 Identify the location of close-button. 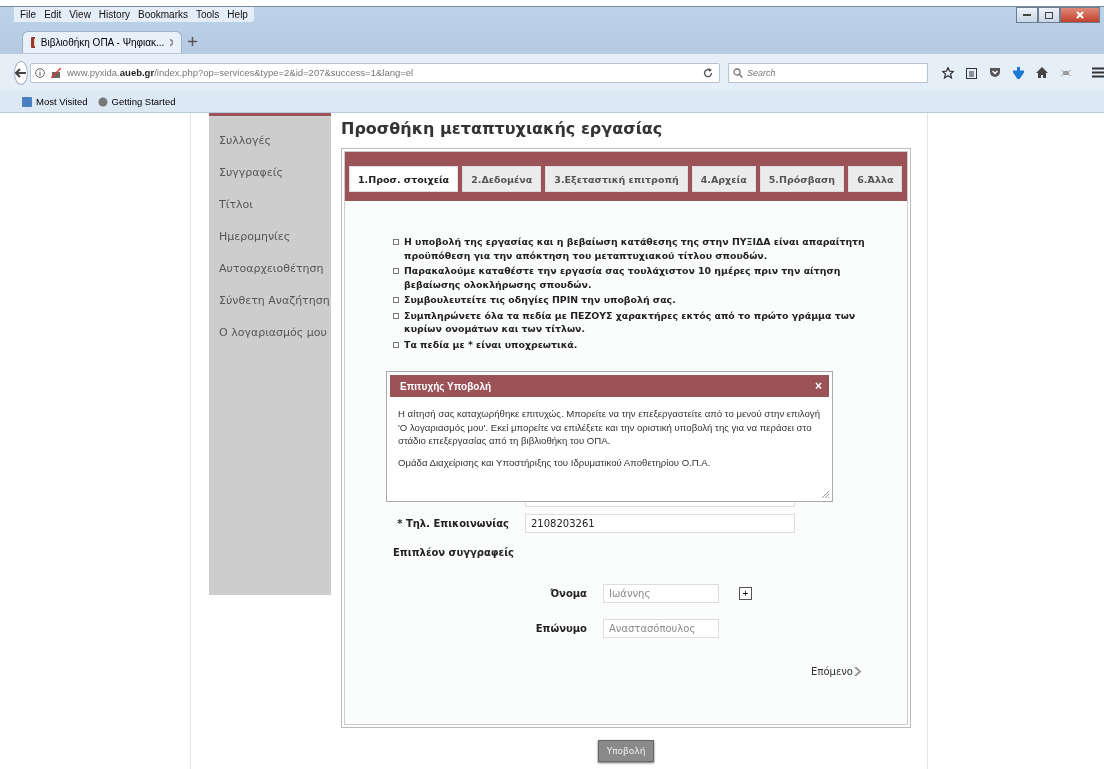
(1080, 15).